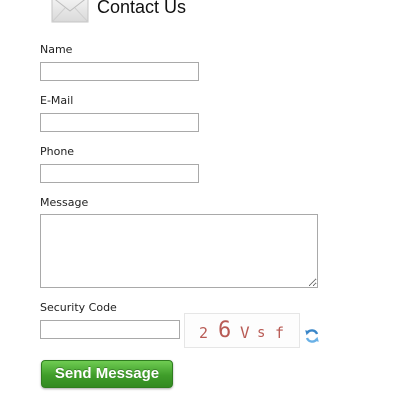 The image size is (416, 416). I want to click on captcha-char: f, so click(280, 333).